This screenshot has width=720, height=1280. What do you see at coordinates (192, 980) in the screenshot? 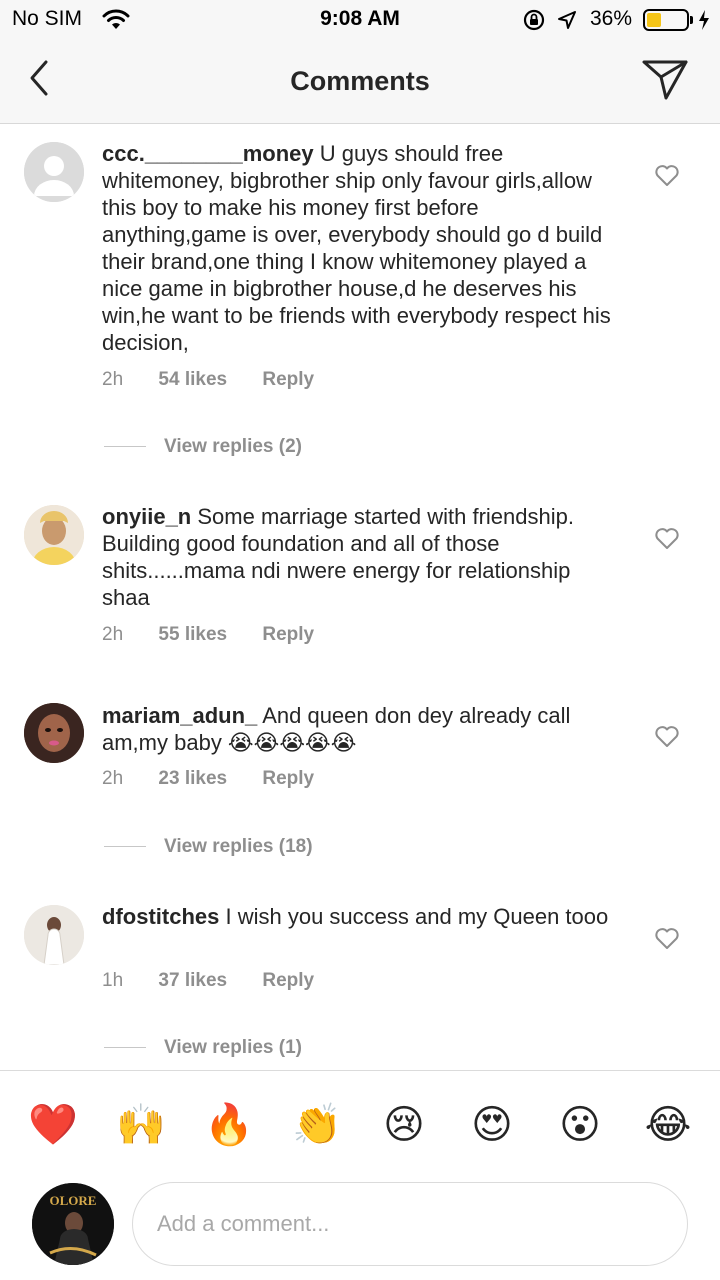
I see `like-count: 37 likes` at bounding box center [192, 980].